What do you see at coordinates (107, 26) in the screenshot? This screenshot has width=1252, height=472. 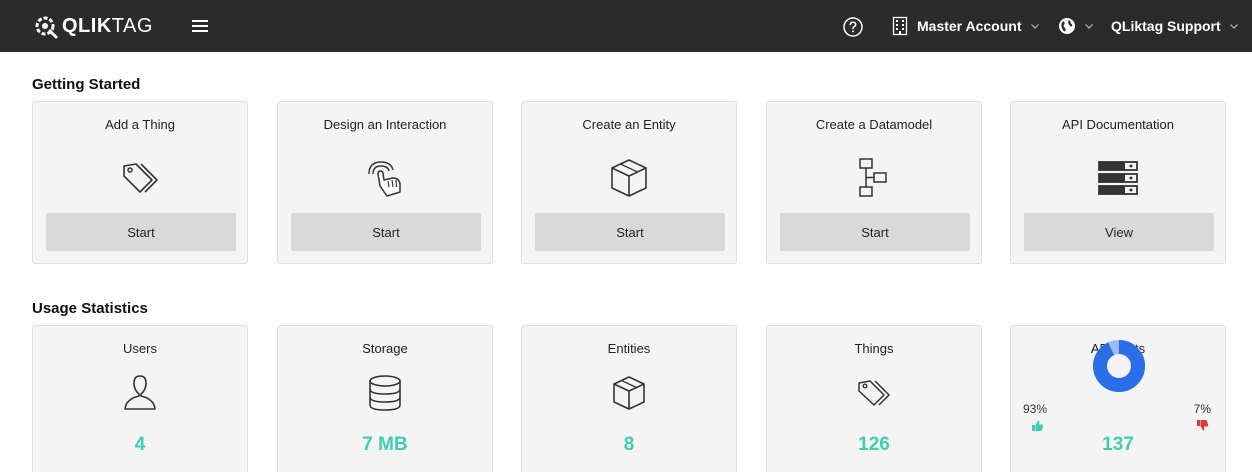 I see `logo-text: QLIKTAG` at bounding box center [107, 26].